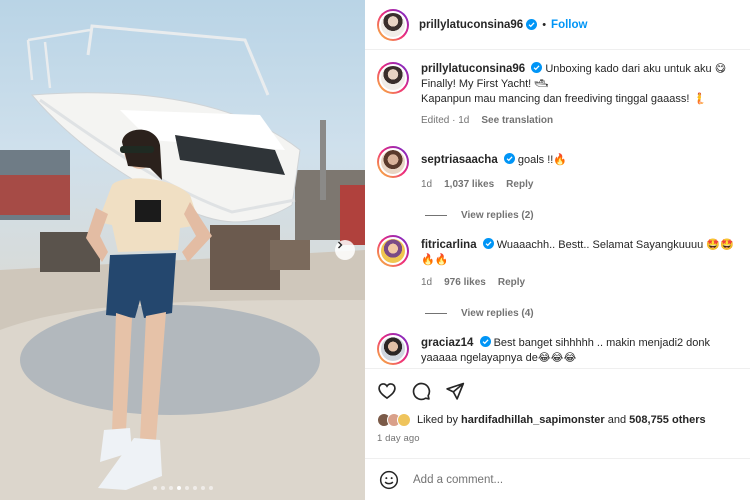 The height and width of the screenshot is (500, 750). I want to click on next-slide-button, so click(345, 250).